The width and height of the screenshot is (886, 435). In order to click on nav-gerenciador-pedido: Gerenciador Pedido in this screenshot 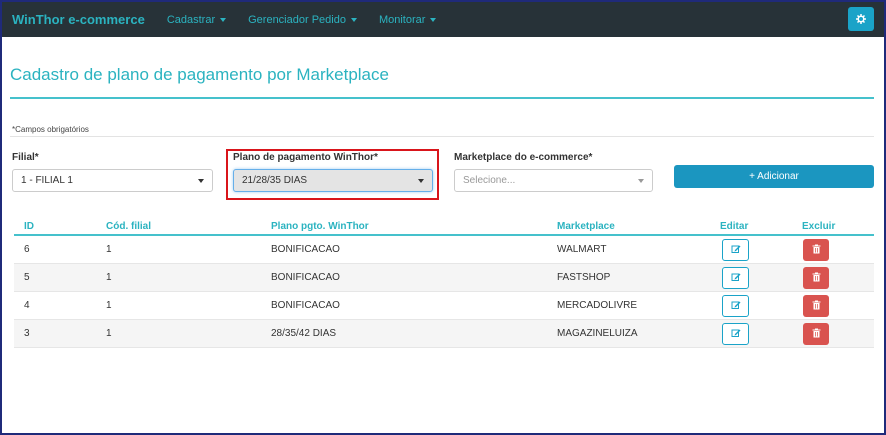, I will do `click(302, 20)`.